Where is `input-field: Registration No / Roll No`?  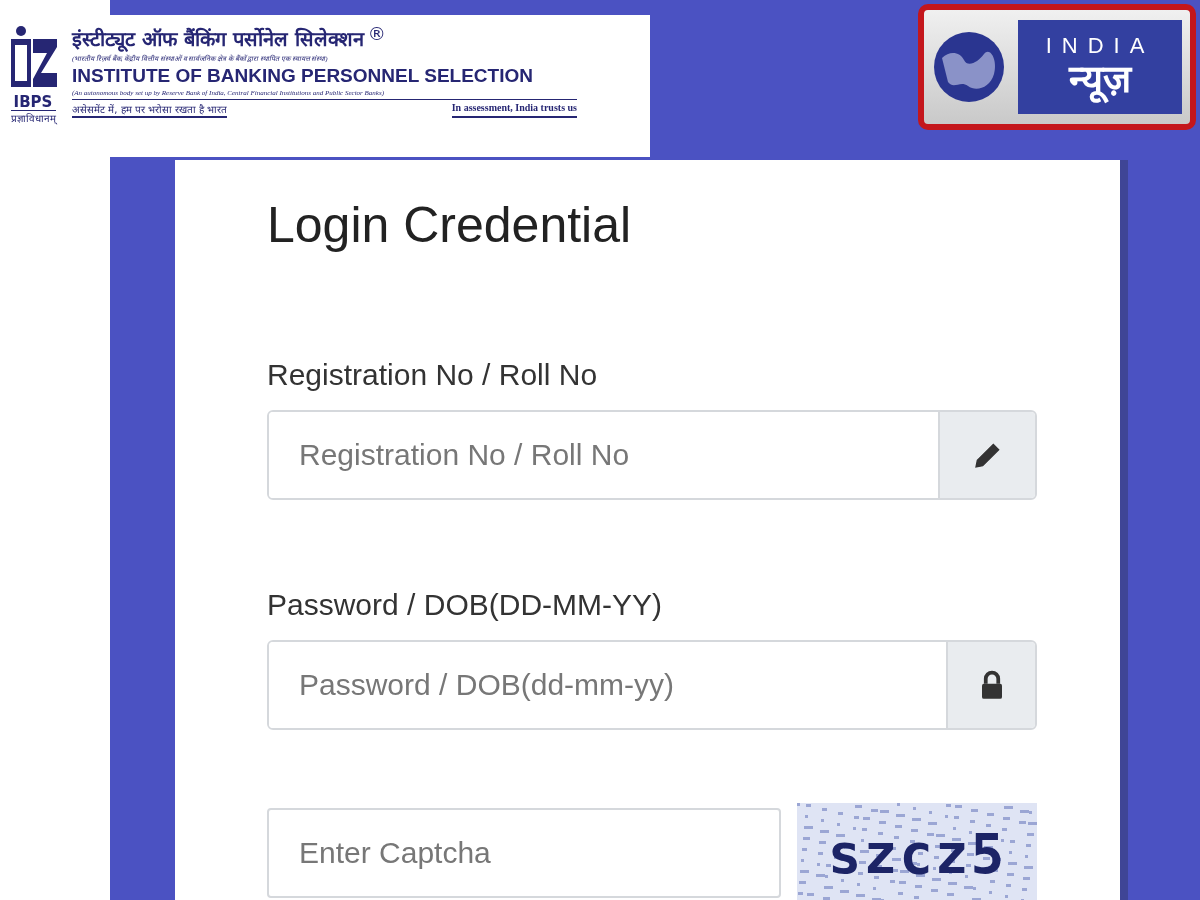
input-field: Registration No / Roll No is located at coordinates (652, 455).